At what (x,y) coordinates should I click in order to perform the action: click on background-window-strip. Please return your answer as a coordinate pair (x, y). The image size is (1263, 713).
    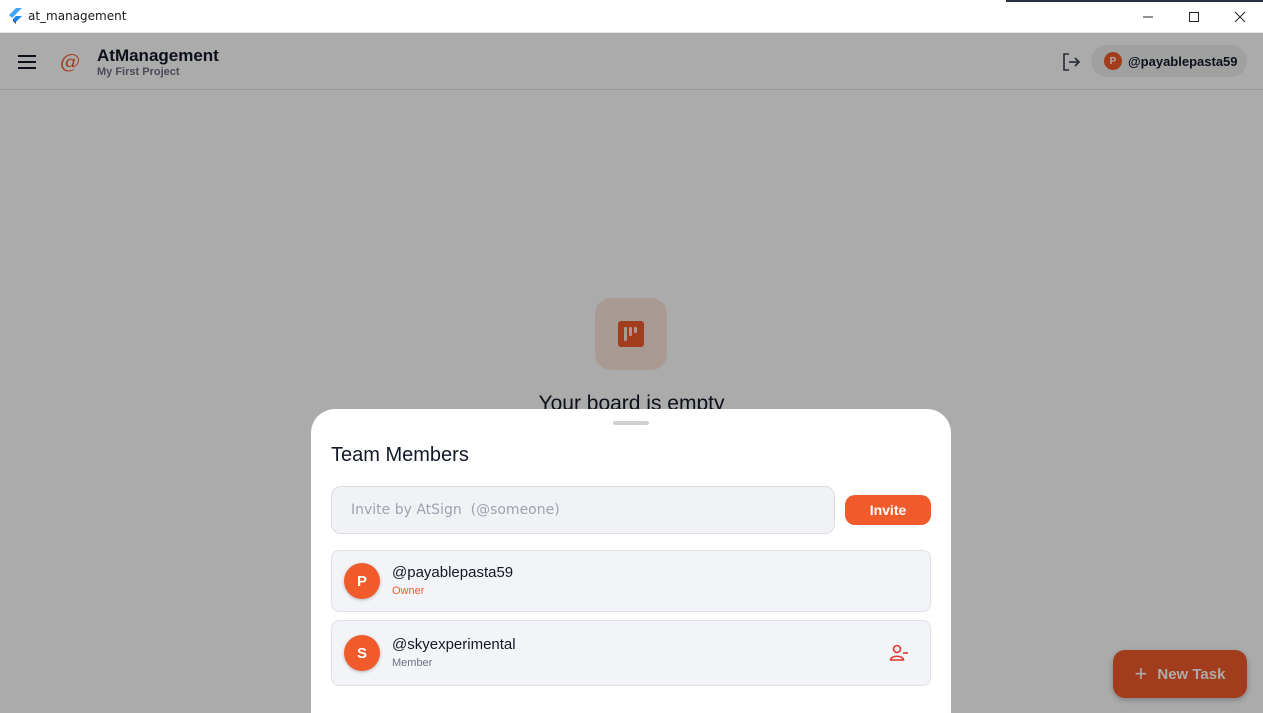
    Looking at the image, I should click on (1134, 1).